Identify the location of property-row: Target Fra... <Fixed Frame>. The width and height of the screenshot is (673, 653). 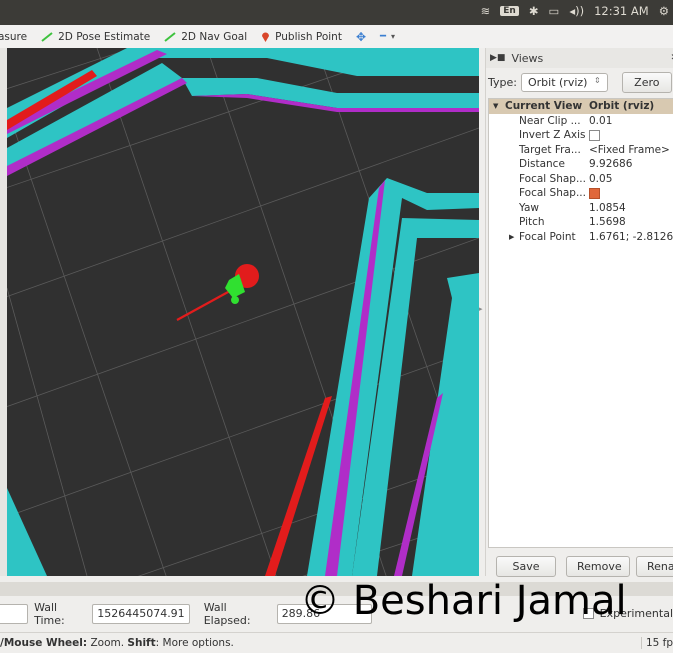
(581, 150).